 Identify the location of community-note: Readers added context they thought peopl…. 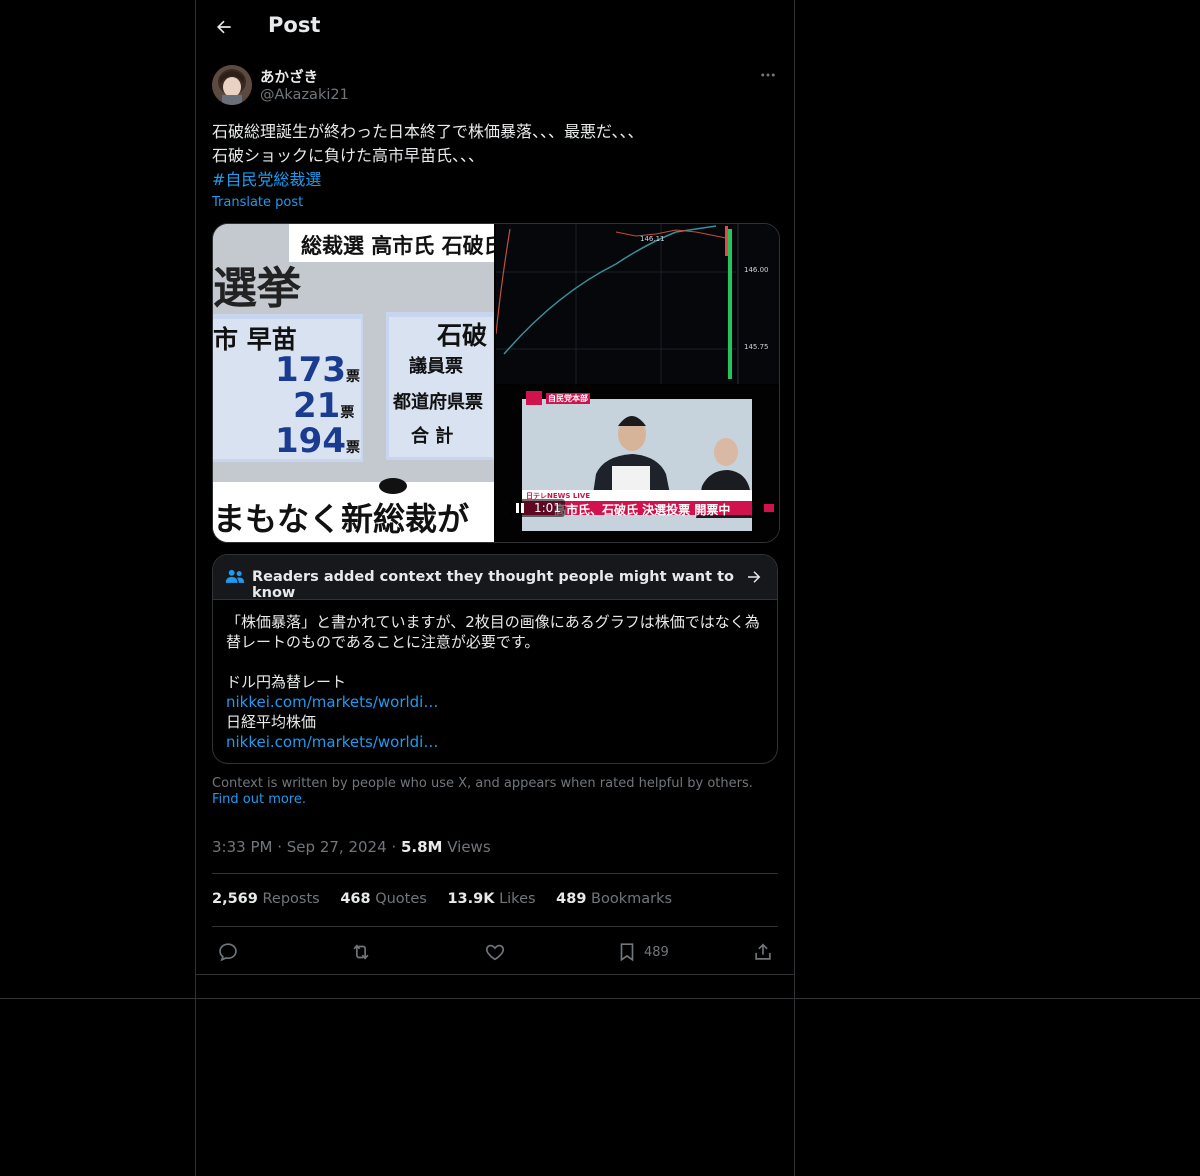
(495, 659).